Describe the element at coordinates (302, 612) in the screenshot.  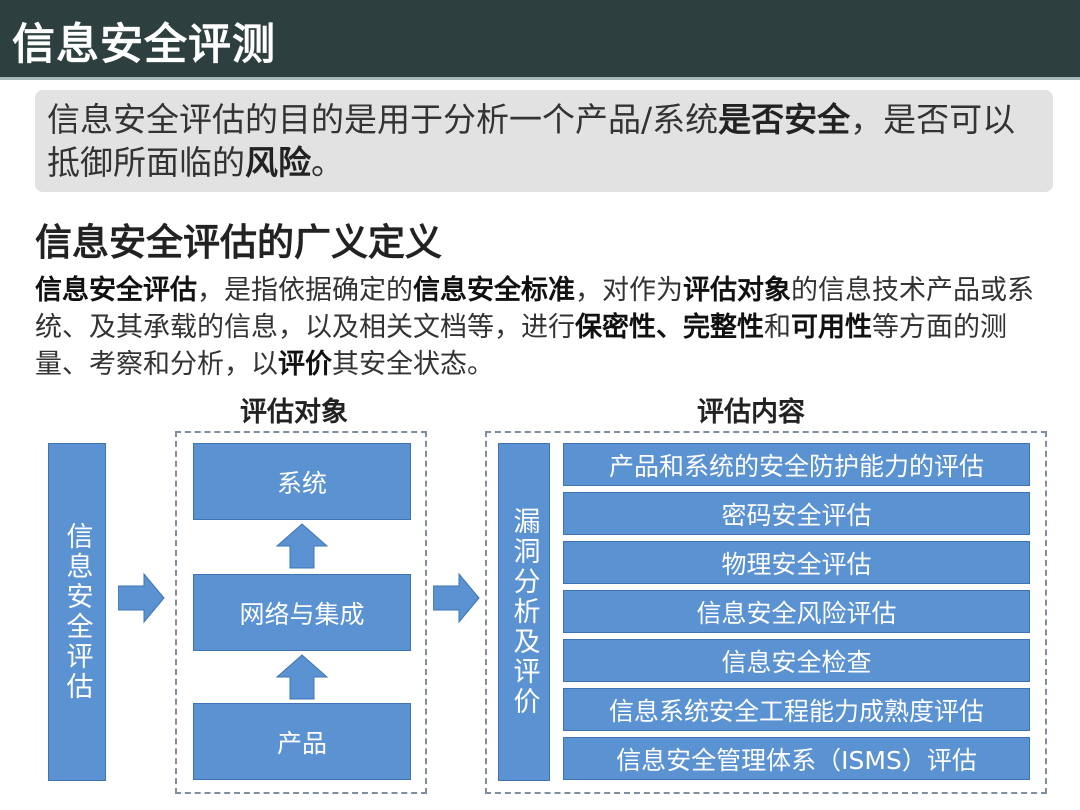
I see `object-box-network: 网络与集成` at that location.